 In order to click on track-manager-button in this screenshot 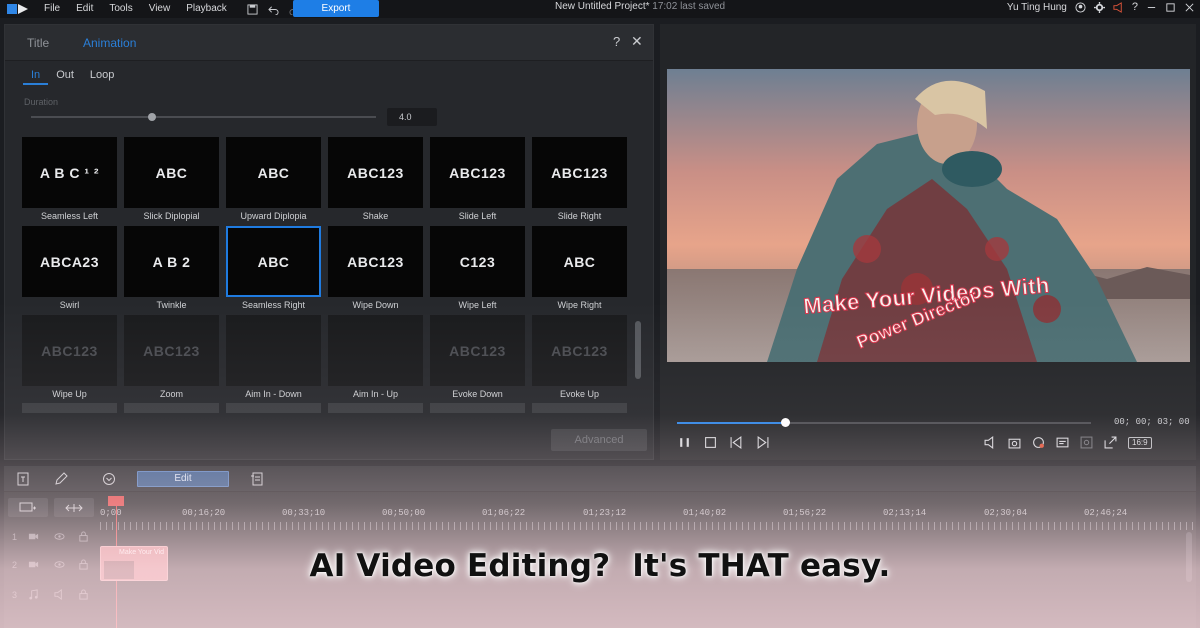, I will do `click(28, 507)`.